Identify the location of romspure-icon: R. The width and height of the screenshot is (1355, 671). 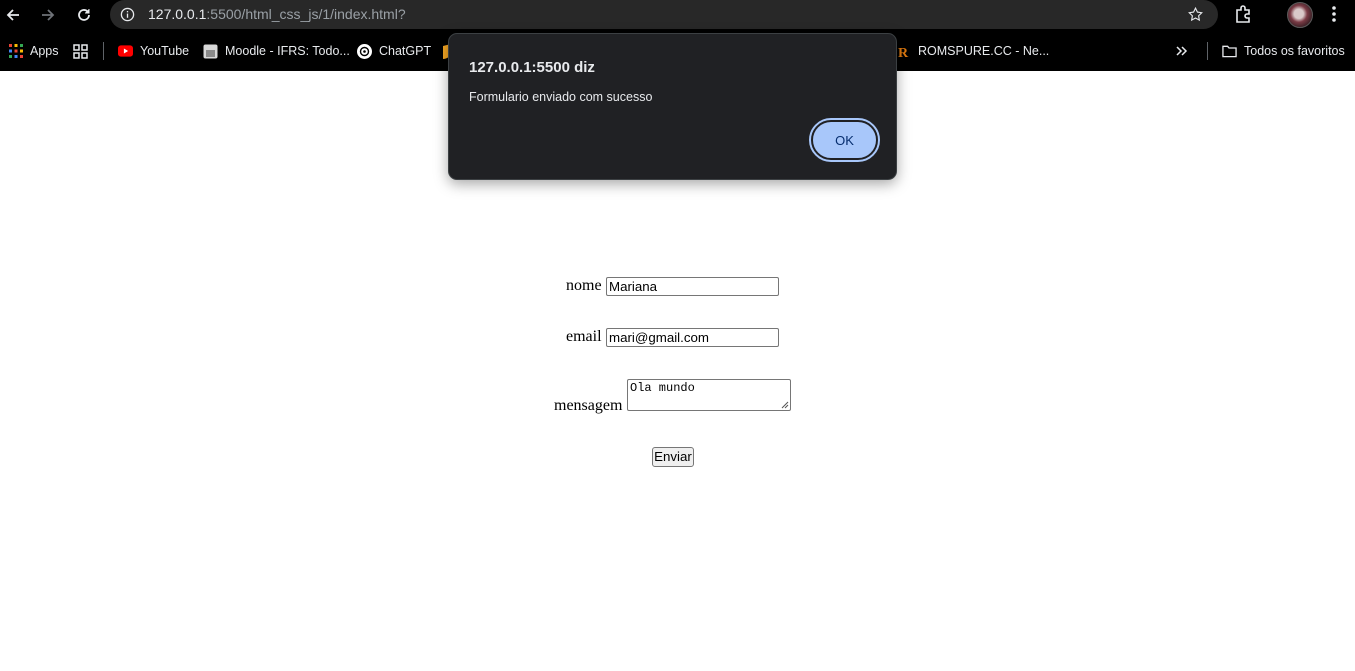
(903, 51).